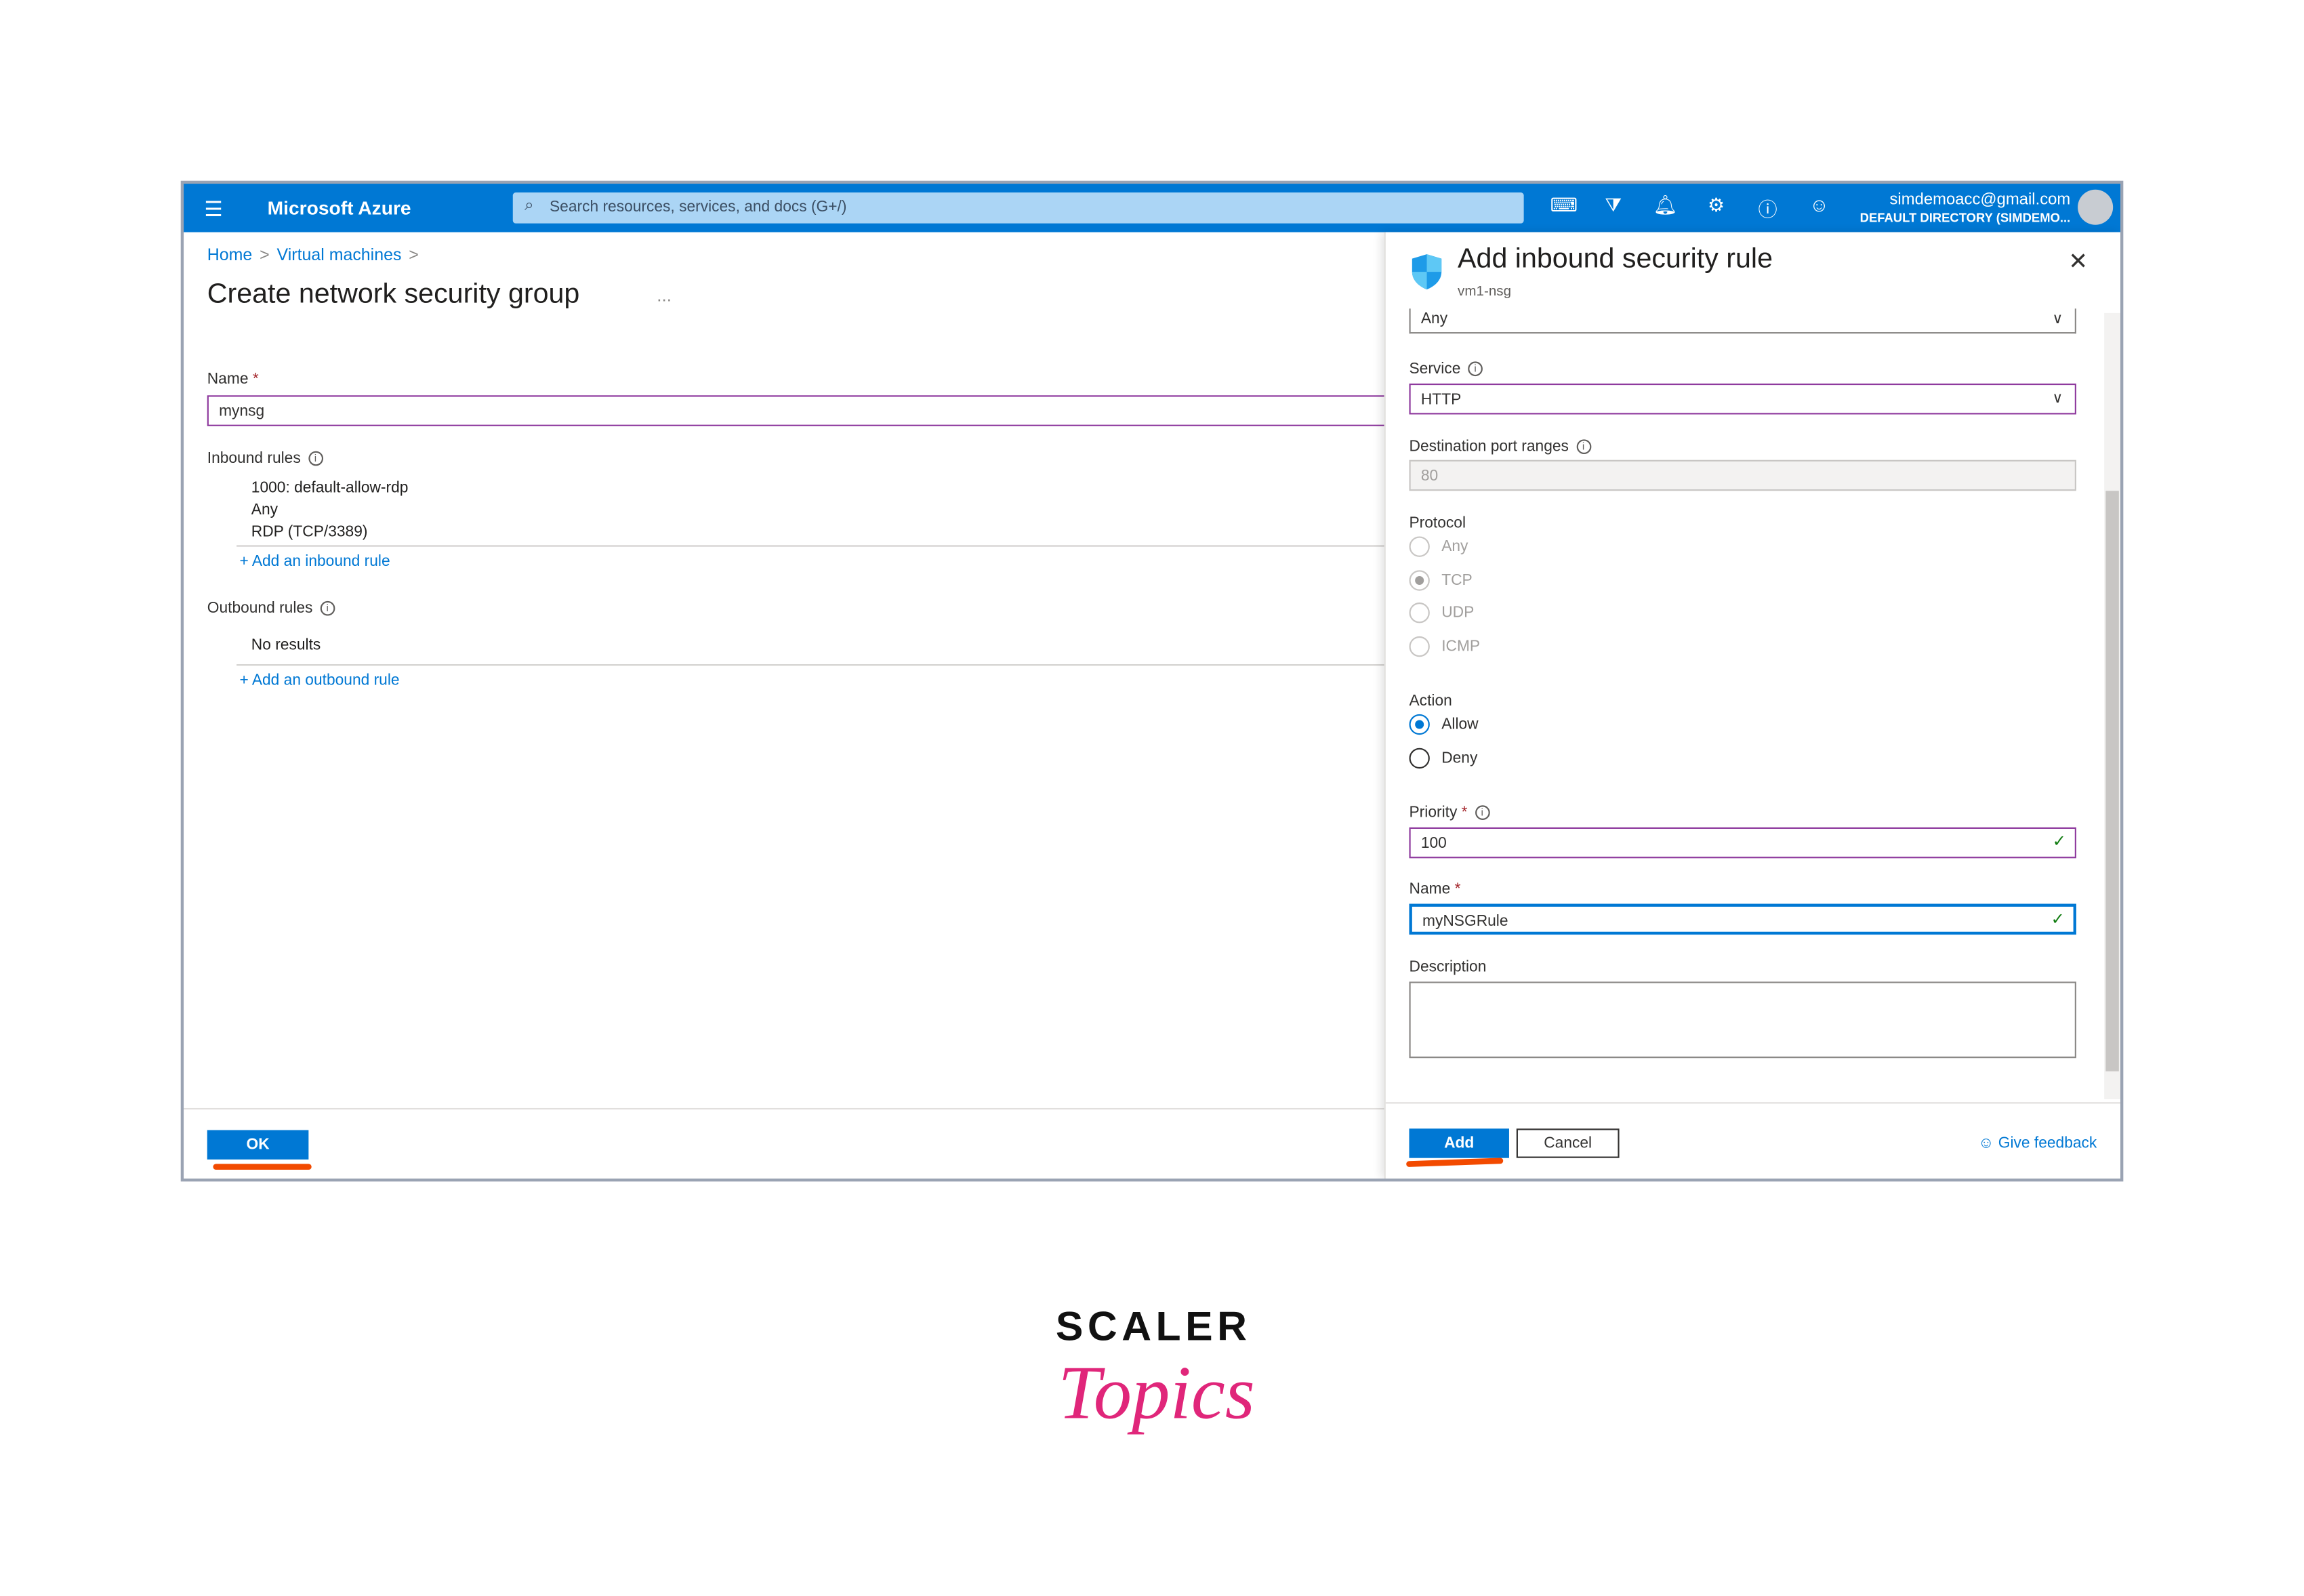 The width and height of the screenshot is (2304, 1596). Describe the element at coordinates (1448, 967) in the screenshot. I see `description-label: Description` at that location.